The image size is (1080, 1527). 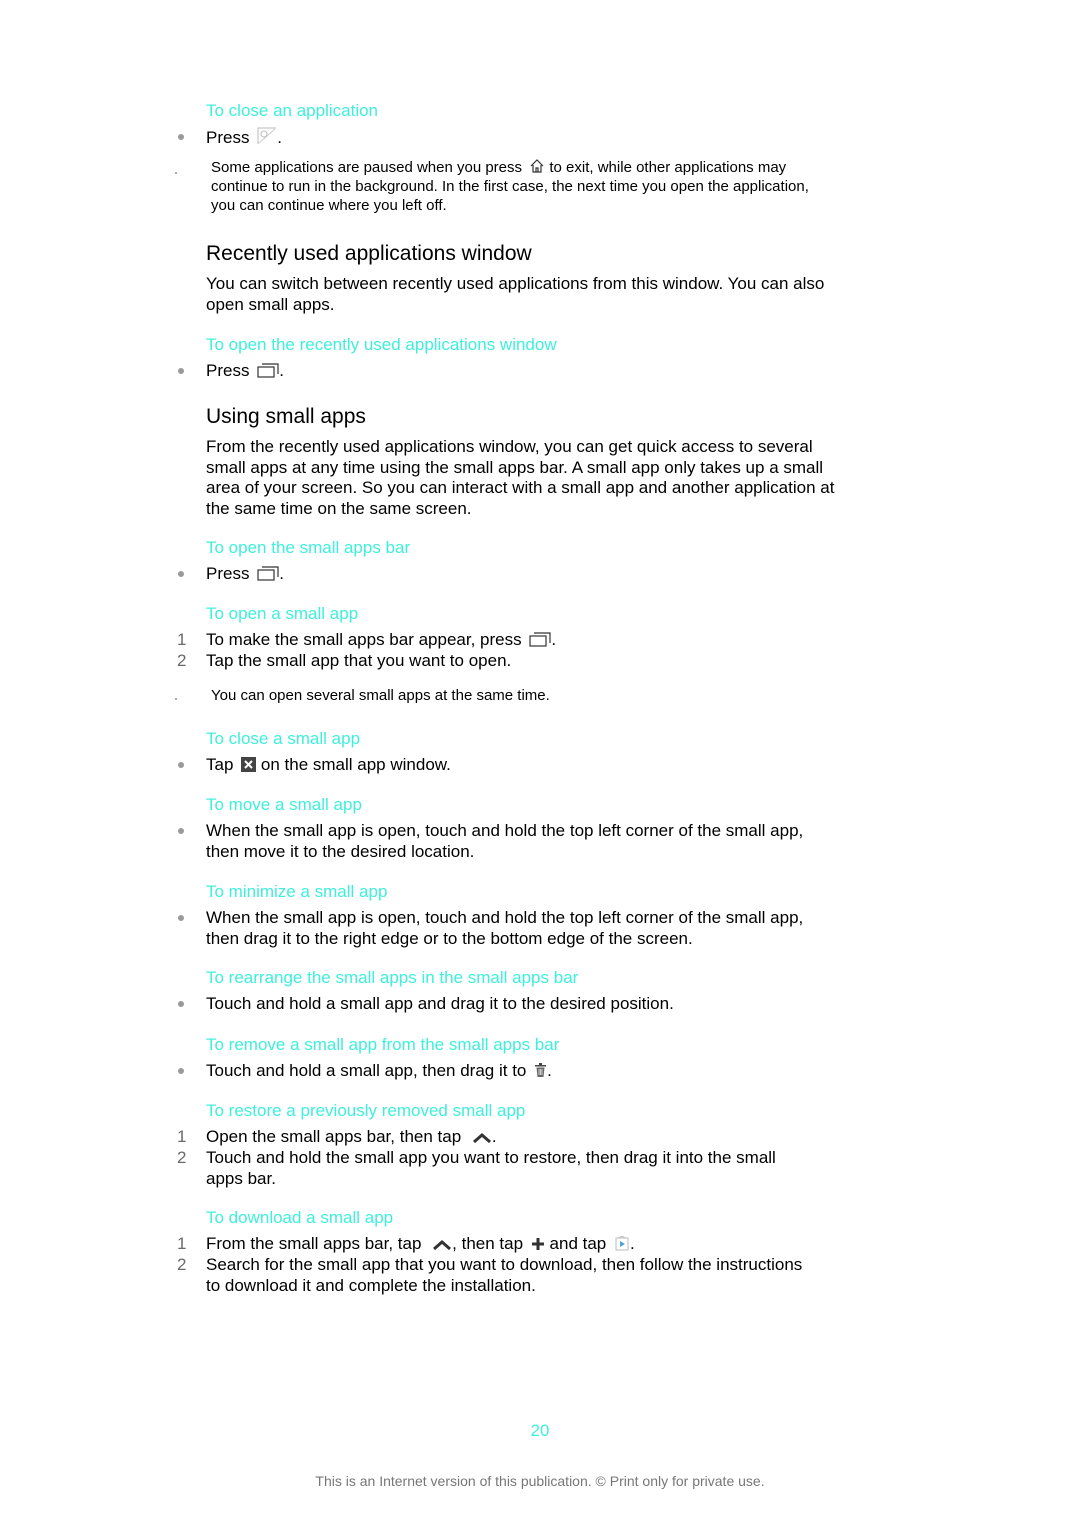 What do you see at coordinates (245, 573) in the screenshot?
I see `open-bar-step: Press .` at bounding box center [245, 573].